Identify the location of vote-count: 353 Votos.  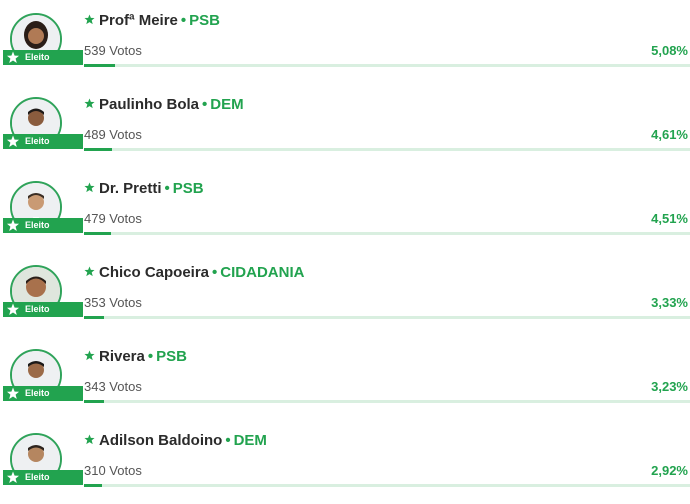
(113, 302).